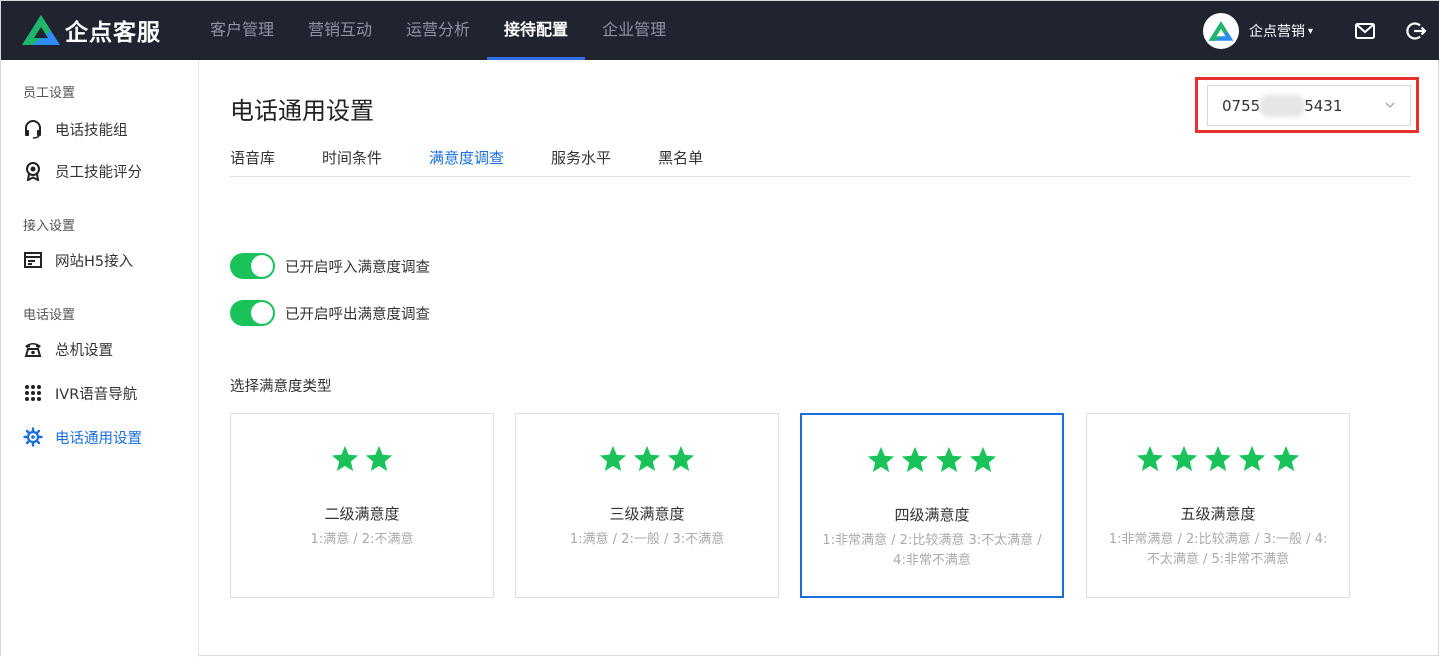  I want to click on sidebar-item-label: 员工技能评分, so click(98, 172).